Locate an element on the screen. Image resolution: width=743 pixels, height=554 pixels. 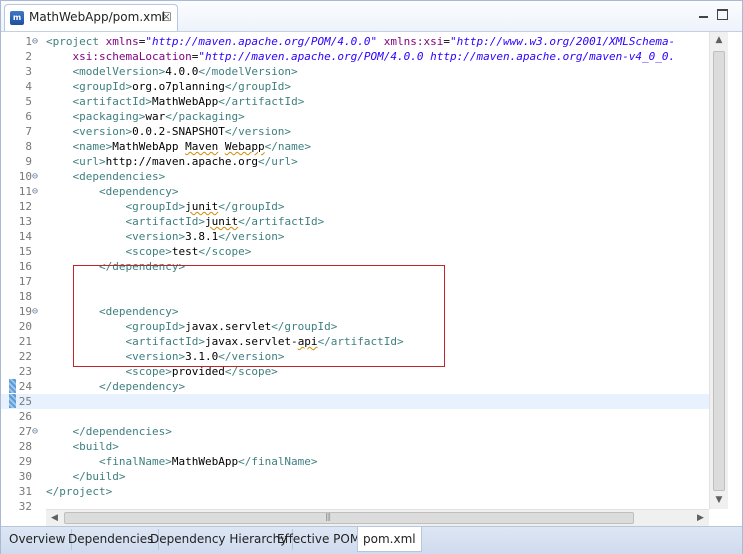
code-line: 31 </project> is located at coordinates (355, 491).